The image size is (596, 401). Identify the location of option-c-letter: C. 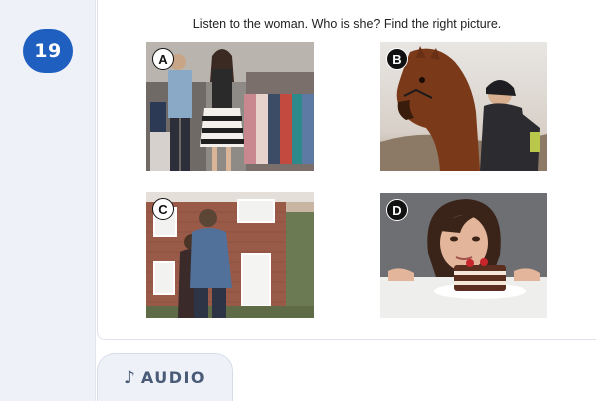
(163, 209).